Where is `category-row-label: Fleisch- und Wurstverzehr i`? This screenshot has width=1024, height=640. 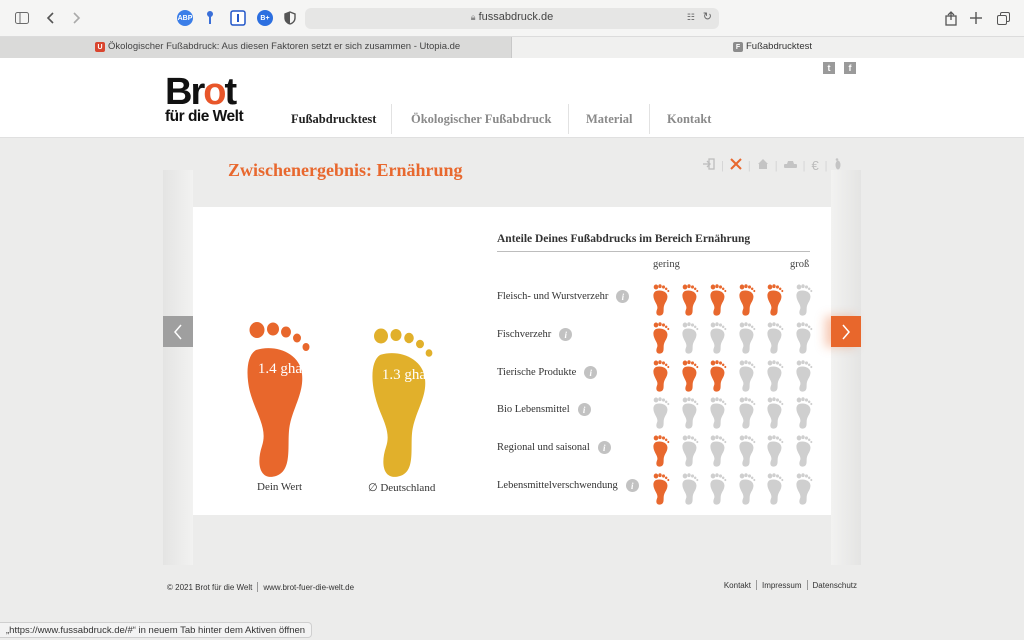 category-row-label: Fleisch- und Wurstverzehr i is located at coordinates (563, 296).